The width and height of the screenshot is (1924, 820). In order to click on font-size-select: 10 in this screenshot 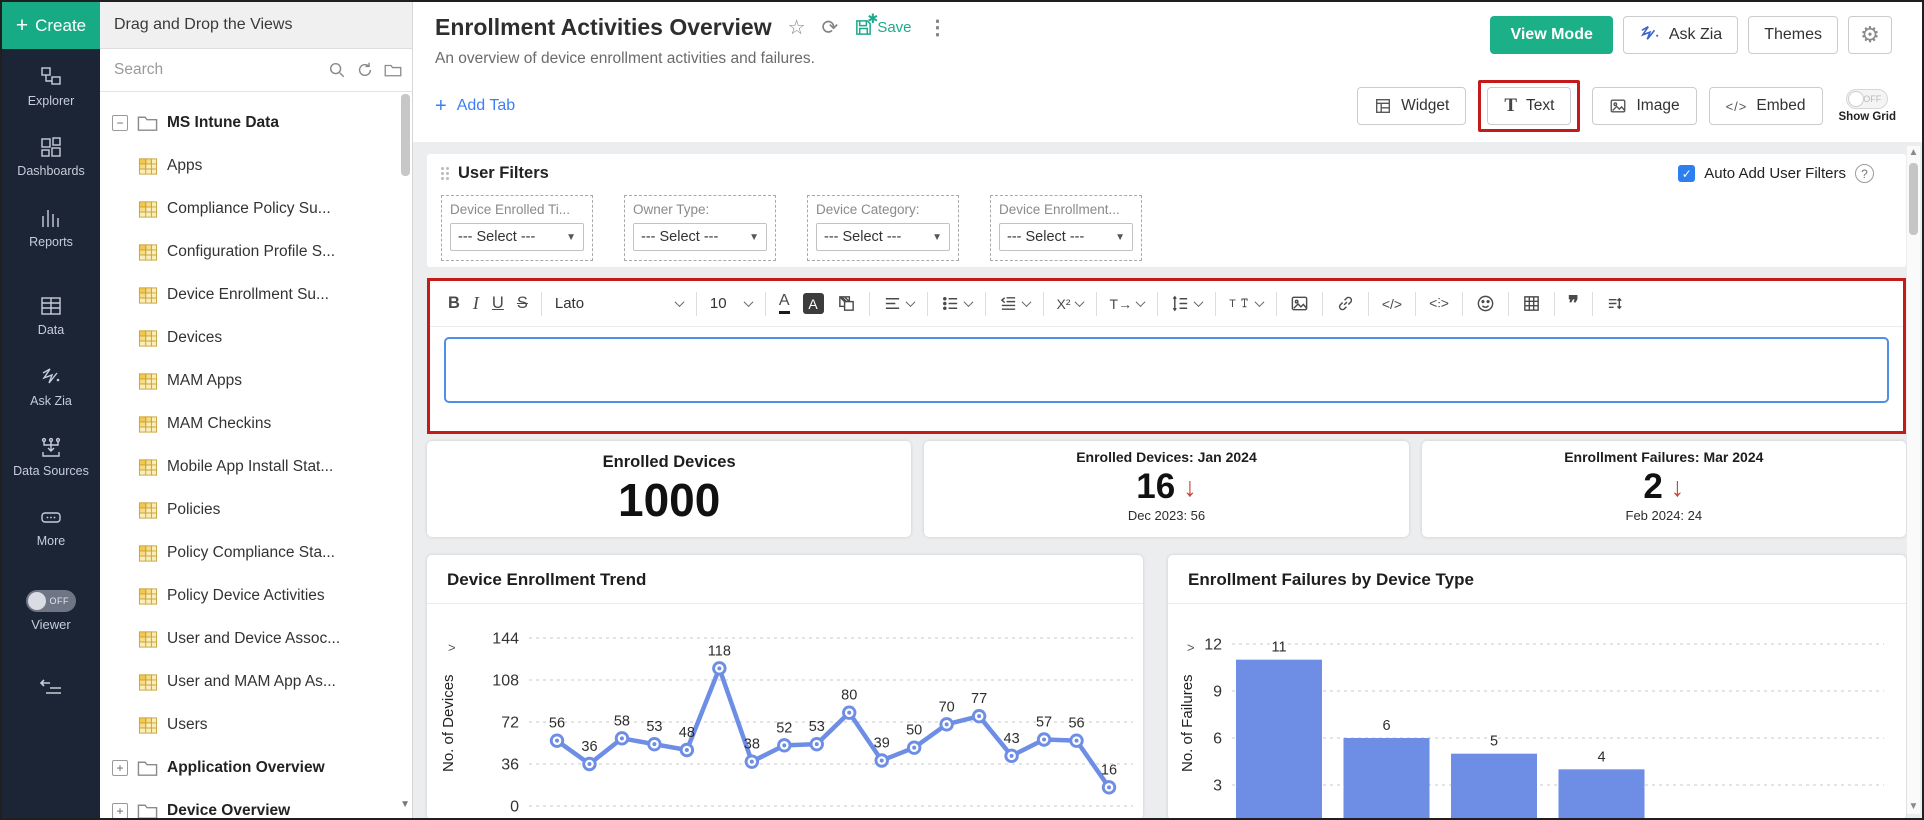, I will do `click(732, 303)`.